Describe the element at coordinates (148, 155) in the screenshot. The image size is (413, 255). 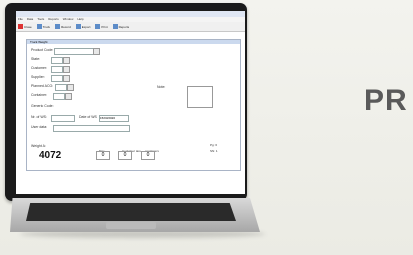
I see `containers-input: 0` at that location.